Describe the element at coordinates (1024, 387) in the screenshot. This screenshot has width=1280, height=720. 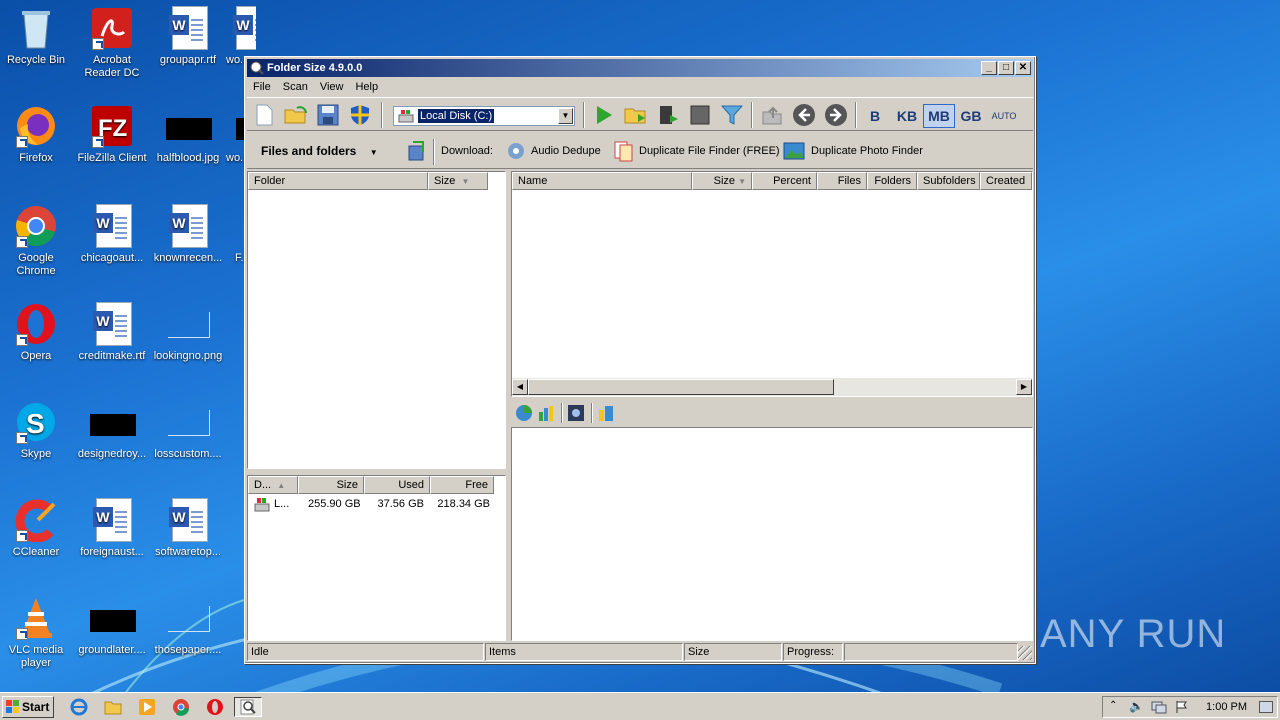
I see `scroll-right-button: ▶` at that location.